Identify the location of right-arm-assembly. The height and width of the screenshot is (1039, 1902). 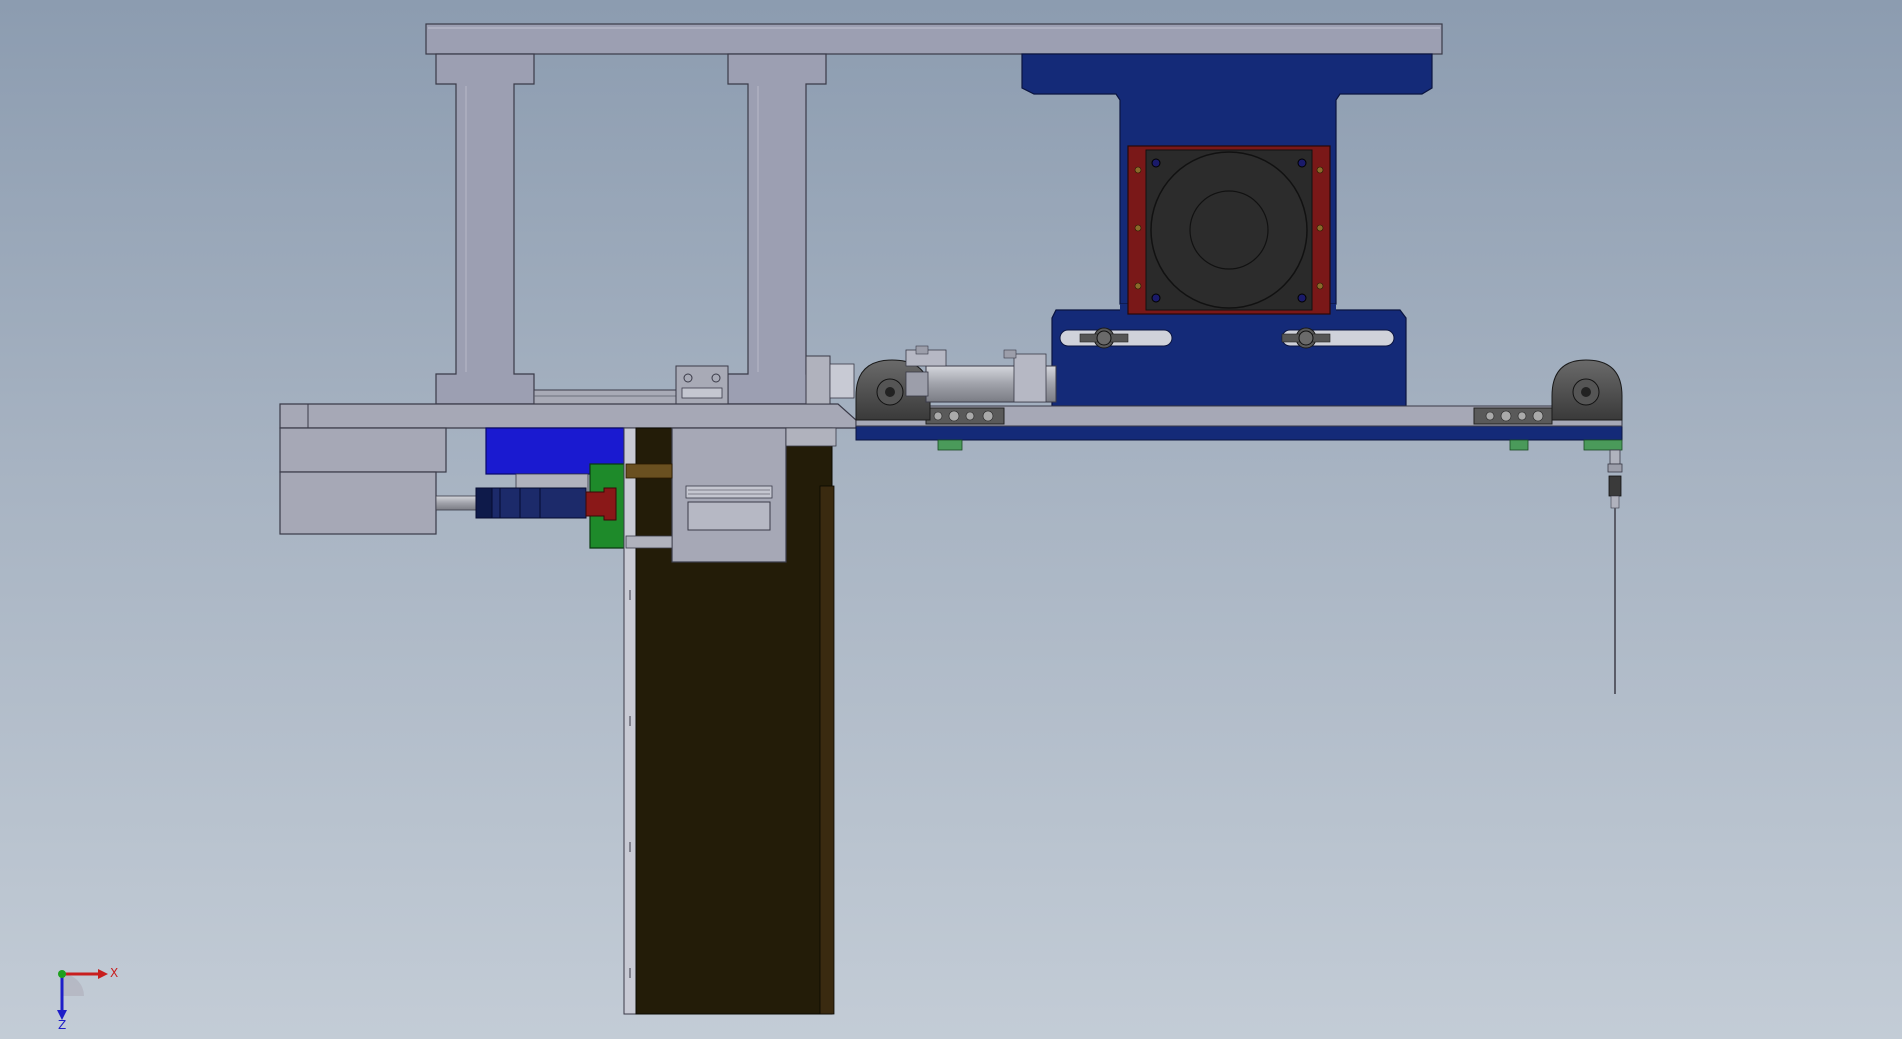
(1239, 428).